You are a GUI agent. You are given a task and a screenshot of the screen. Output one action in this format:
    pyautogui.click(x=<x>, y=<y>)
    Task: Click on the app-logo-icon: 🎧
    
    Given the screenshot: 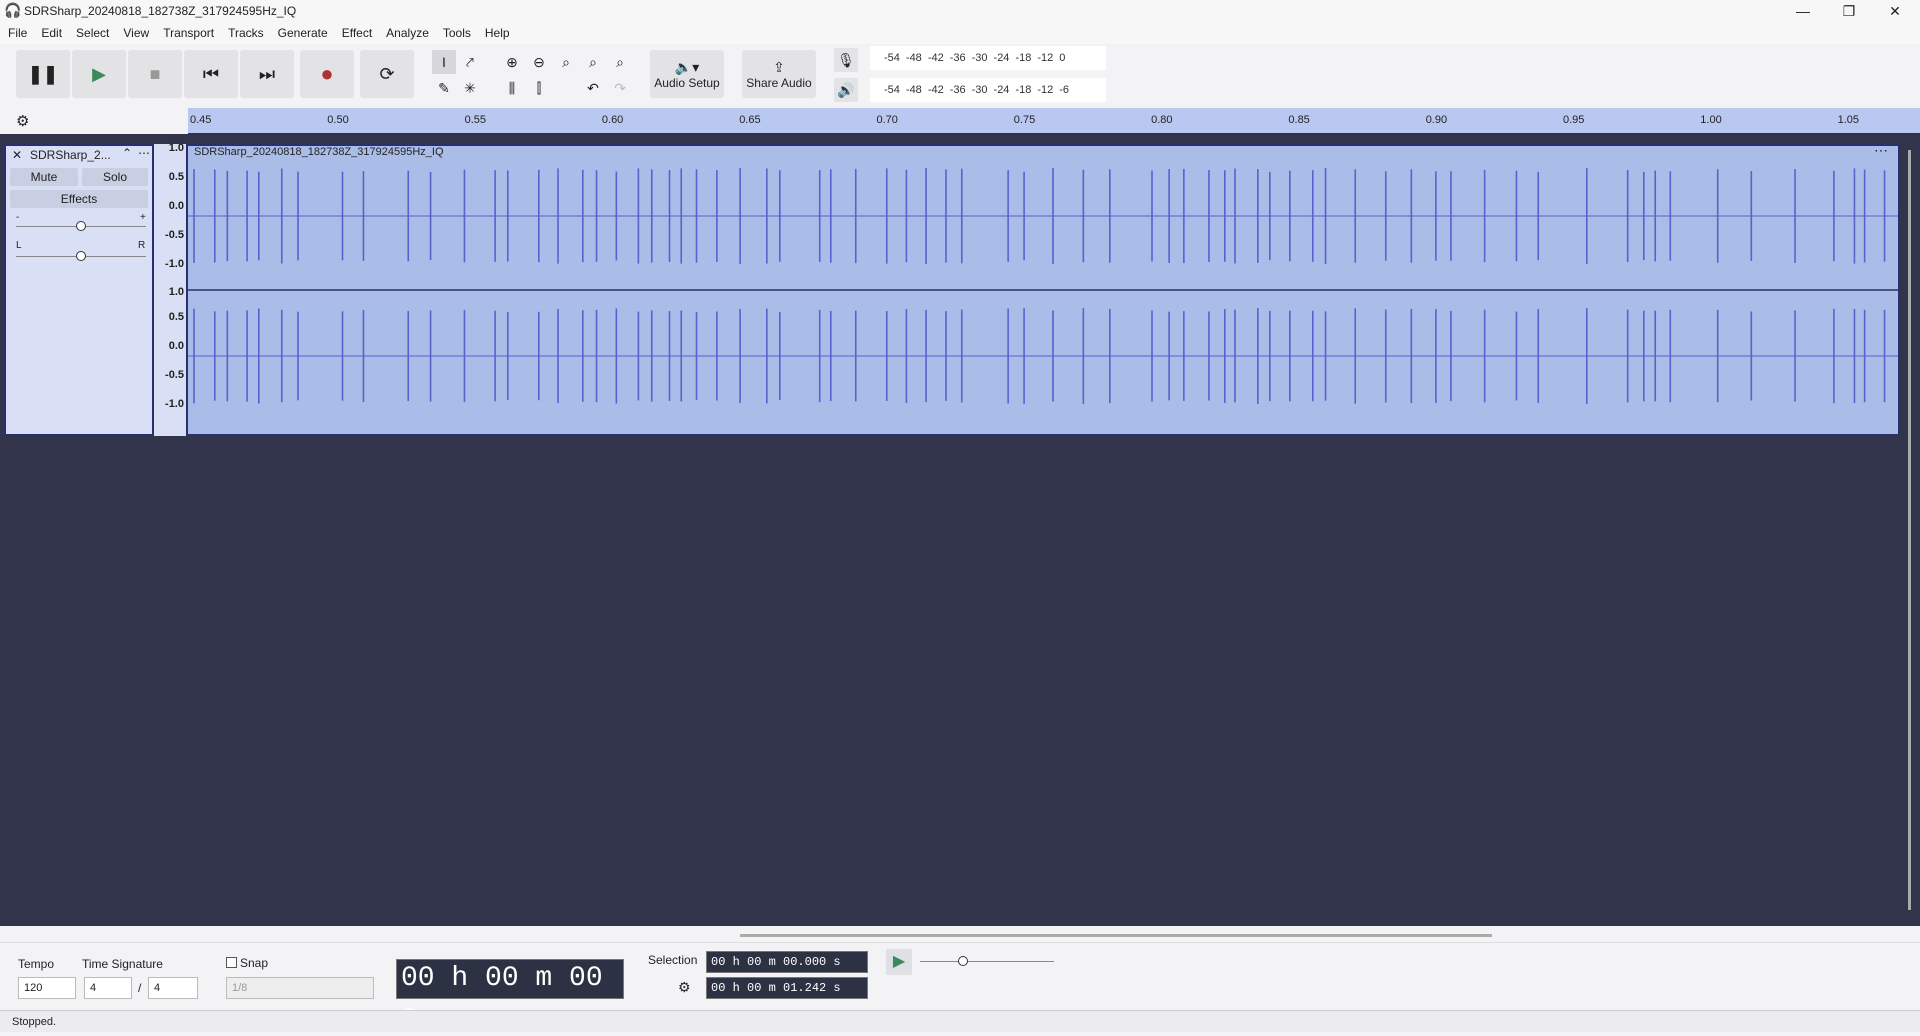 What is the action you would take?
    pyautogui.click(x=13, y=10)
    